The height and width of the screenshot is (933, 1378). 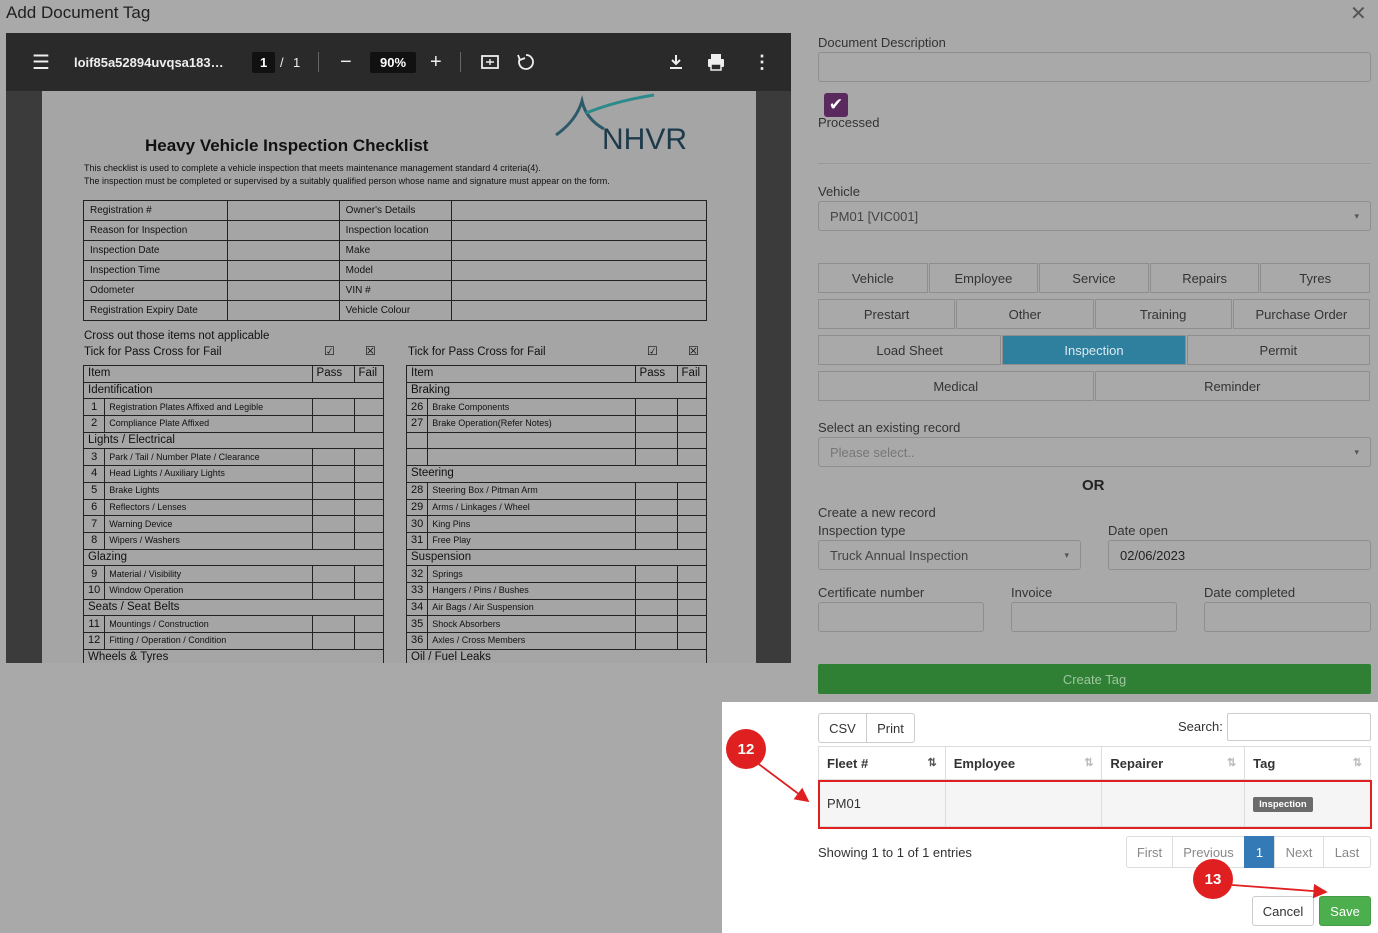 What do you see at coordinates (417, 524) in the screenshot?
I see `checklist-num: 30` at bounding box center [417, 524].